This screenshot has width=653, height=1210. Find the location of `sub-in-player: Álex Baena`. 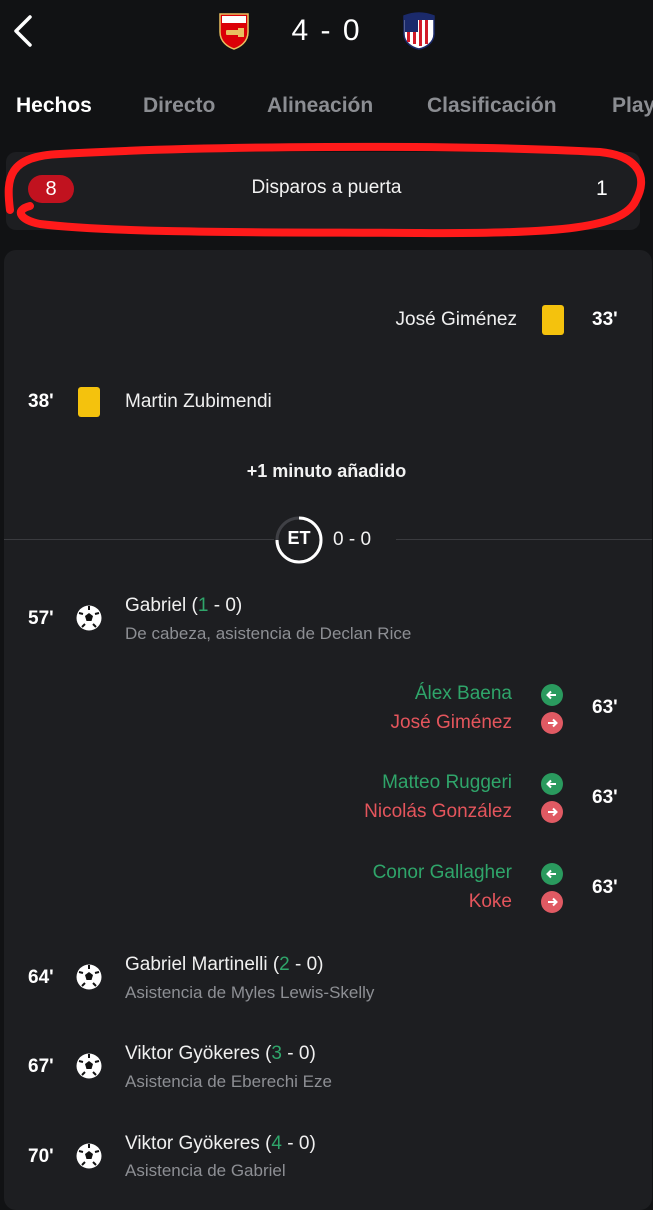

sub-in-player: Álex Baena is located at coordinates (463, 693).